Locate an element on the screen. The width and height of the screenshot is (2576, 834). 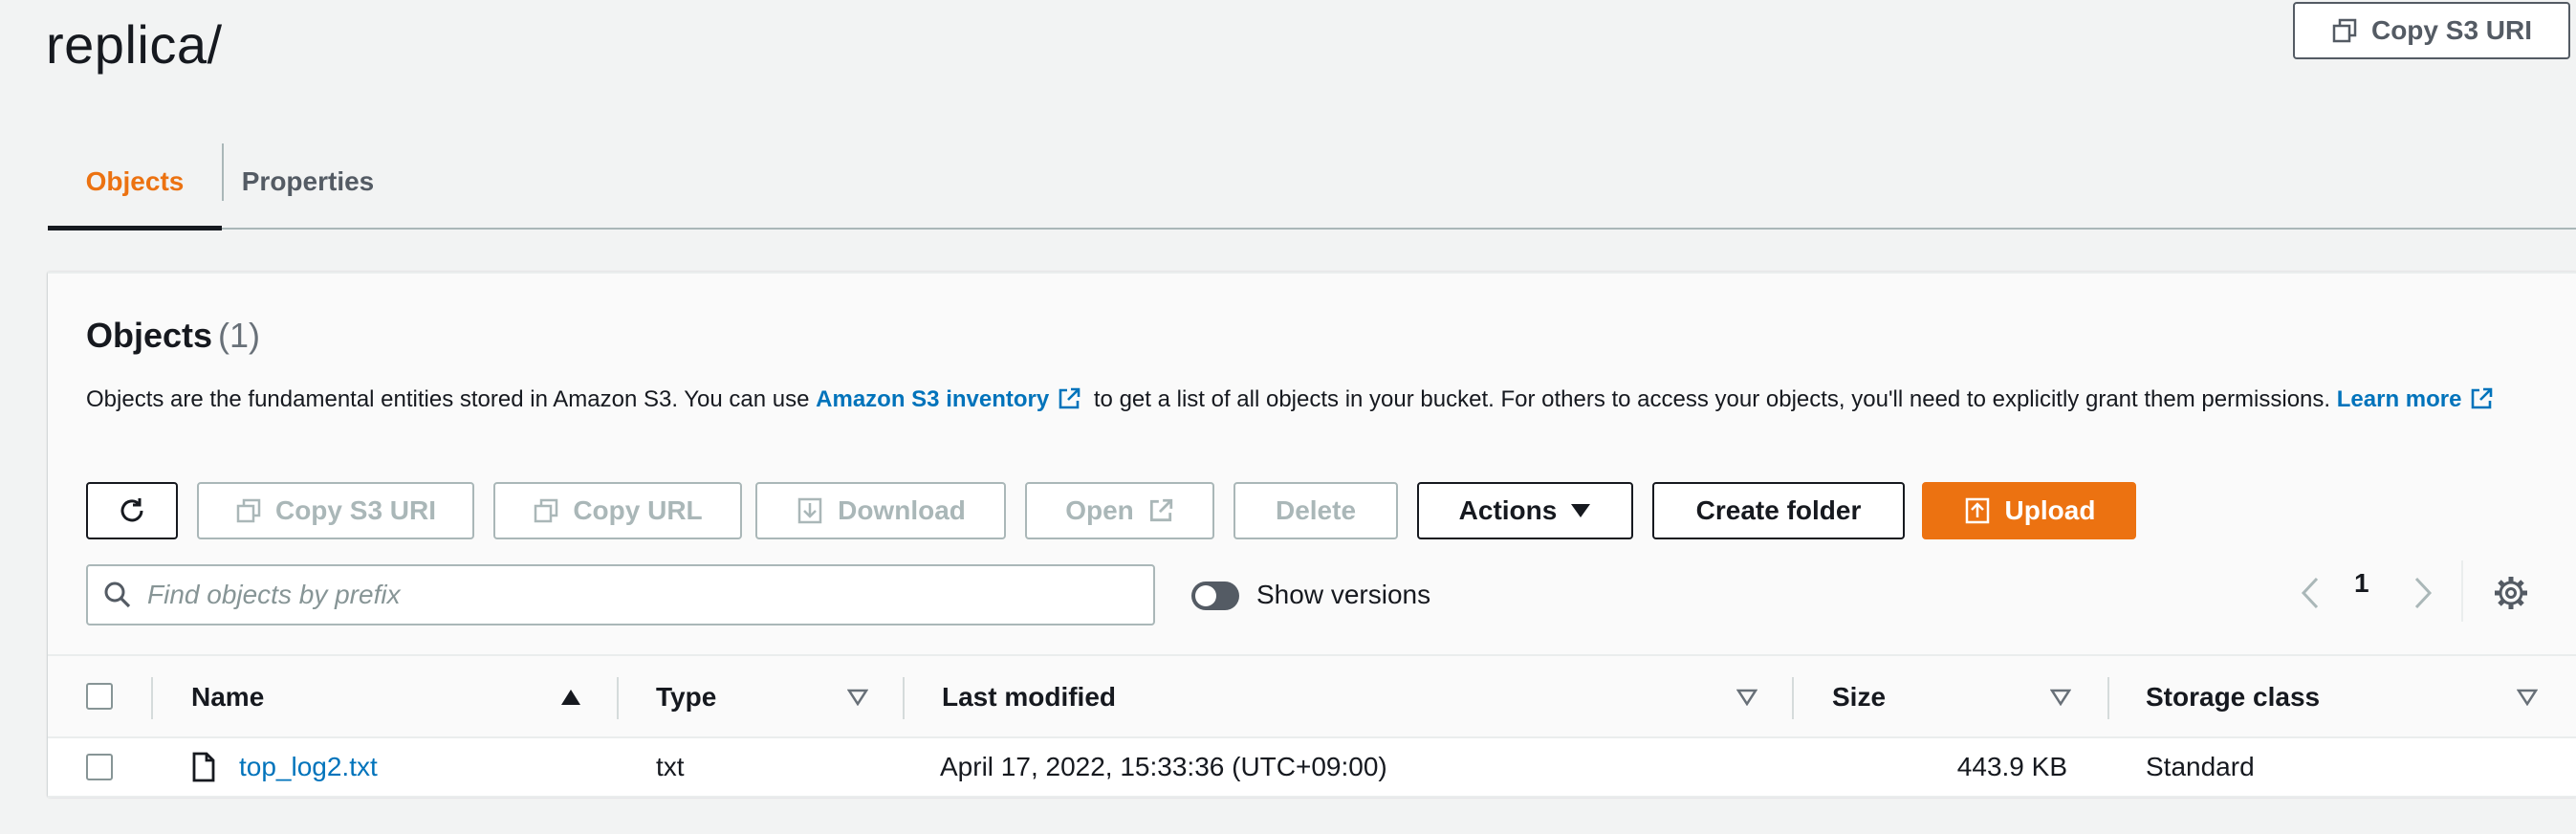
refresh-icon is located at coordinates (131, 510).